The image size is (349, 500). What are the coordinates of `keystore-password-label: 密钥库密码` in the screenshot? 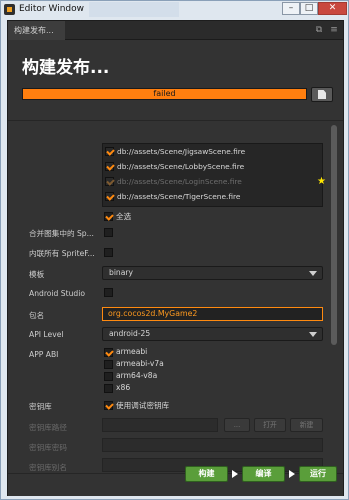 It's located at (48, 447).